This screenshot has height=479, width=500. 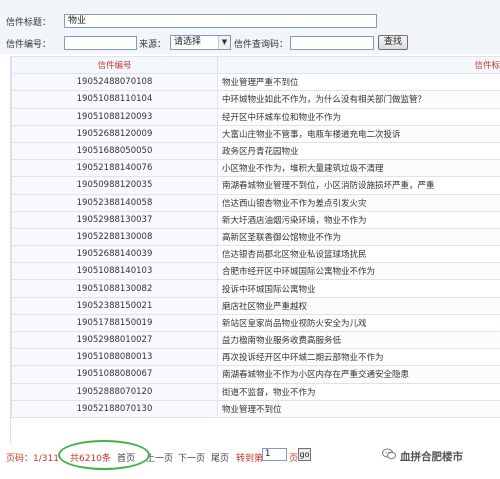 What do you see at coordinates (358, 288) in the screenshot?
I see `letter-title-link: 投诉中环城国际公寓物业` at bounding box center [358, 288].